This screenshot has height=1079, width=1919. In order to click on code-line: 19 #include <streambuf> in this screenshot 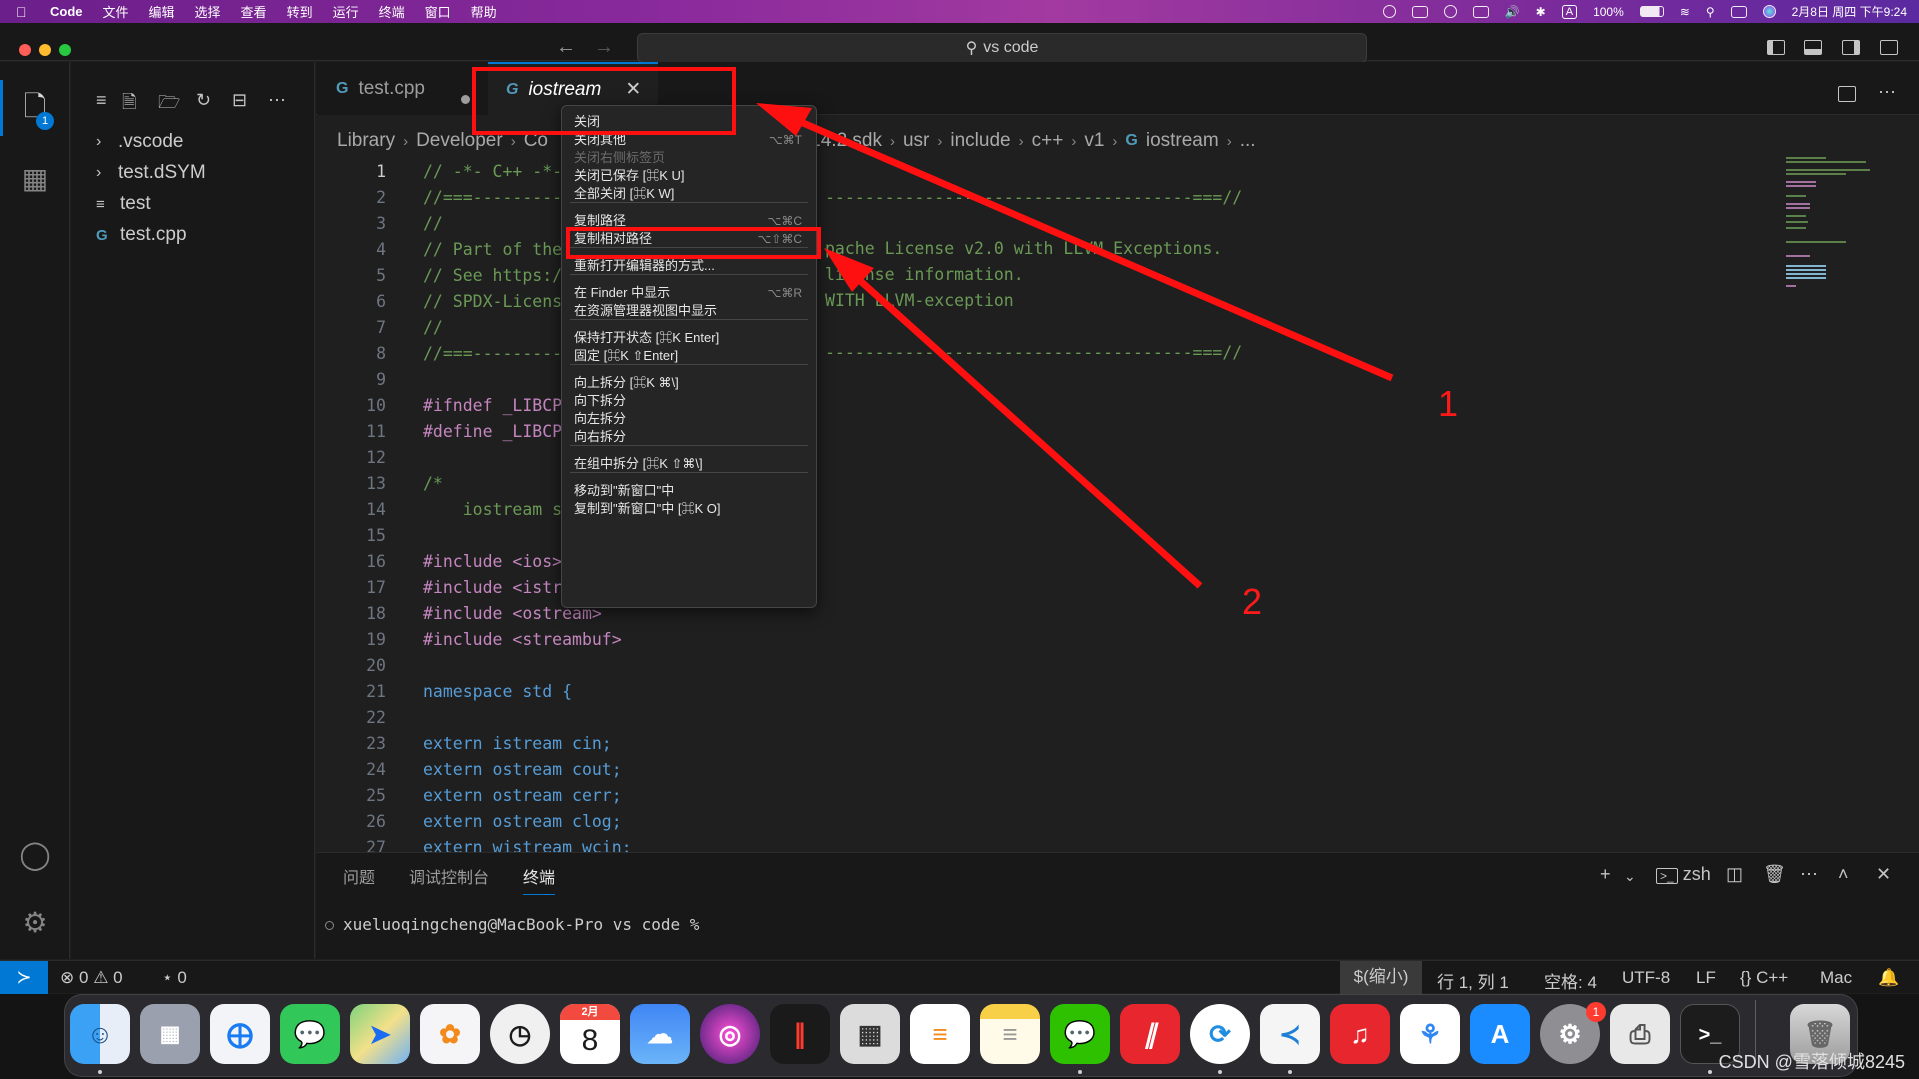, I will do `click(1080, 640)`.